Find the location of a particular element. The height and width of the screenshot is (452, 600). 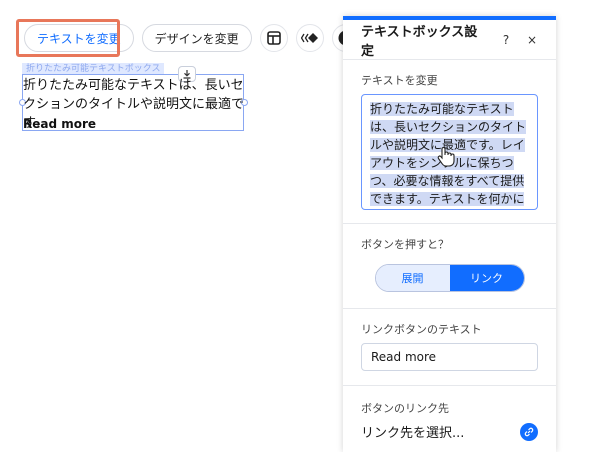

read-more-link: Read more is located at coordinates (59, 124).